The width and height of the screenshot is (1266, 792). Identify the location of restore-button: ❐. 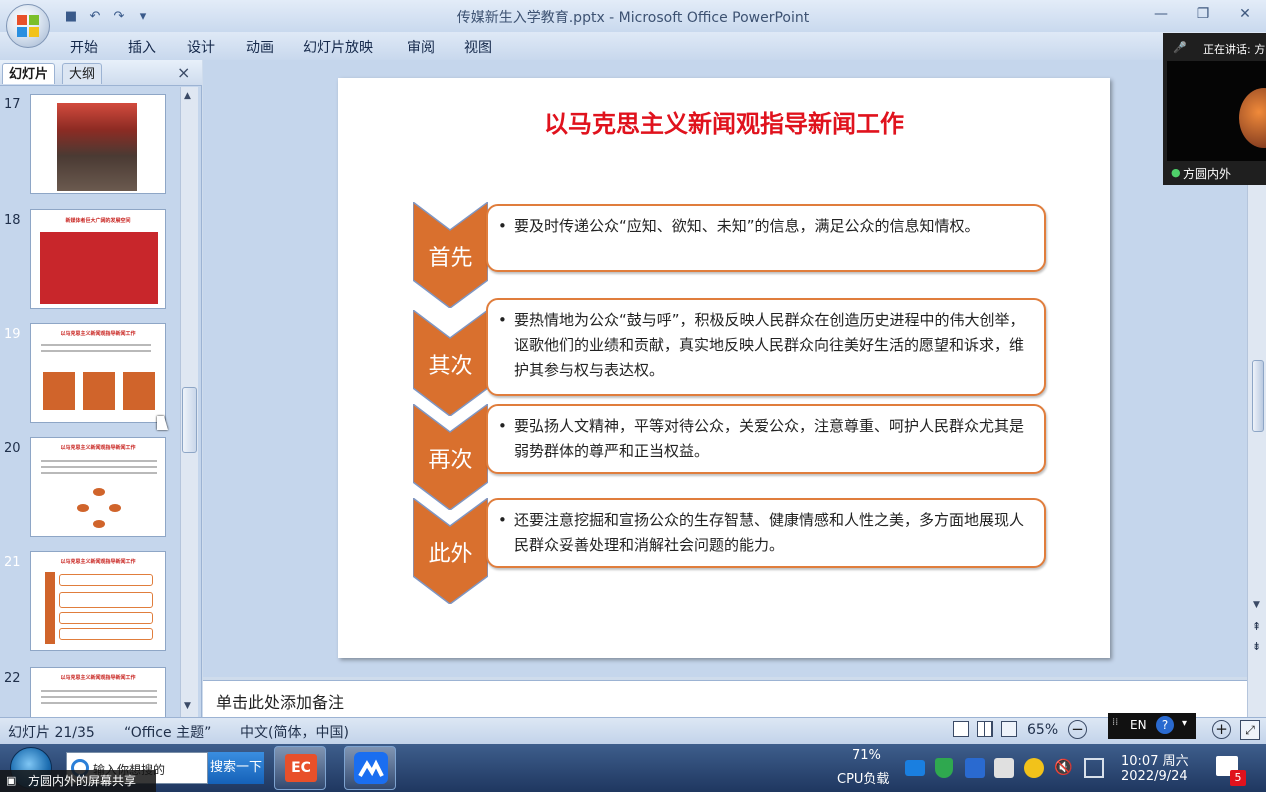
(1203, 14).